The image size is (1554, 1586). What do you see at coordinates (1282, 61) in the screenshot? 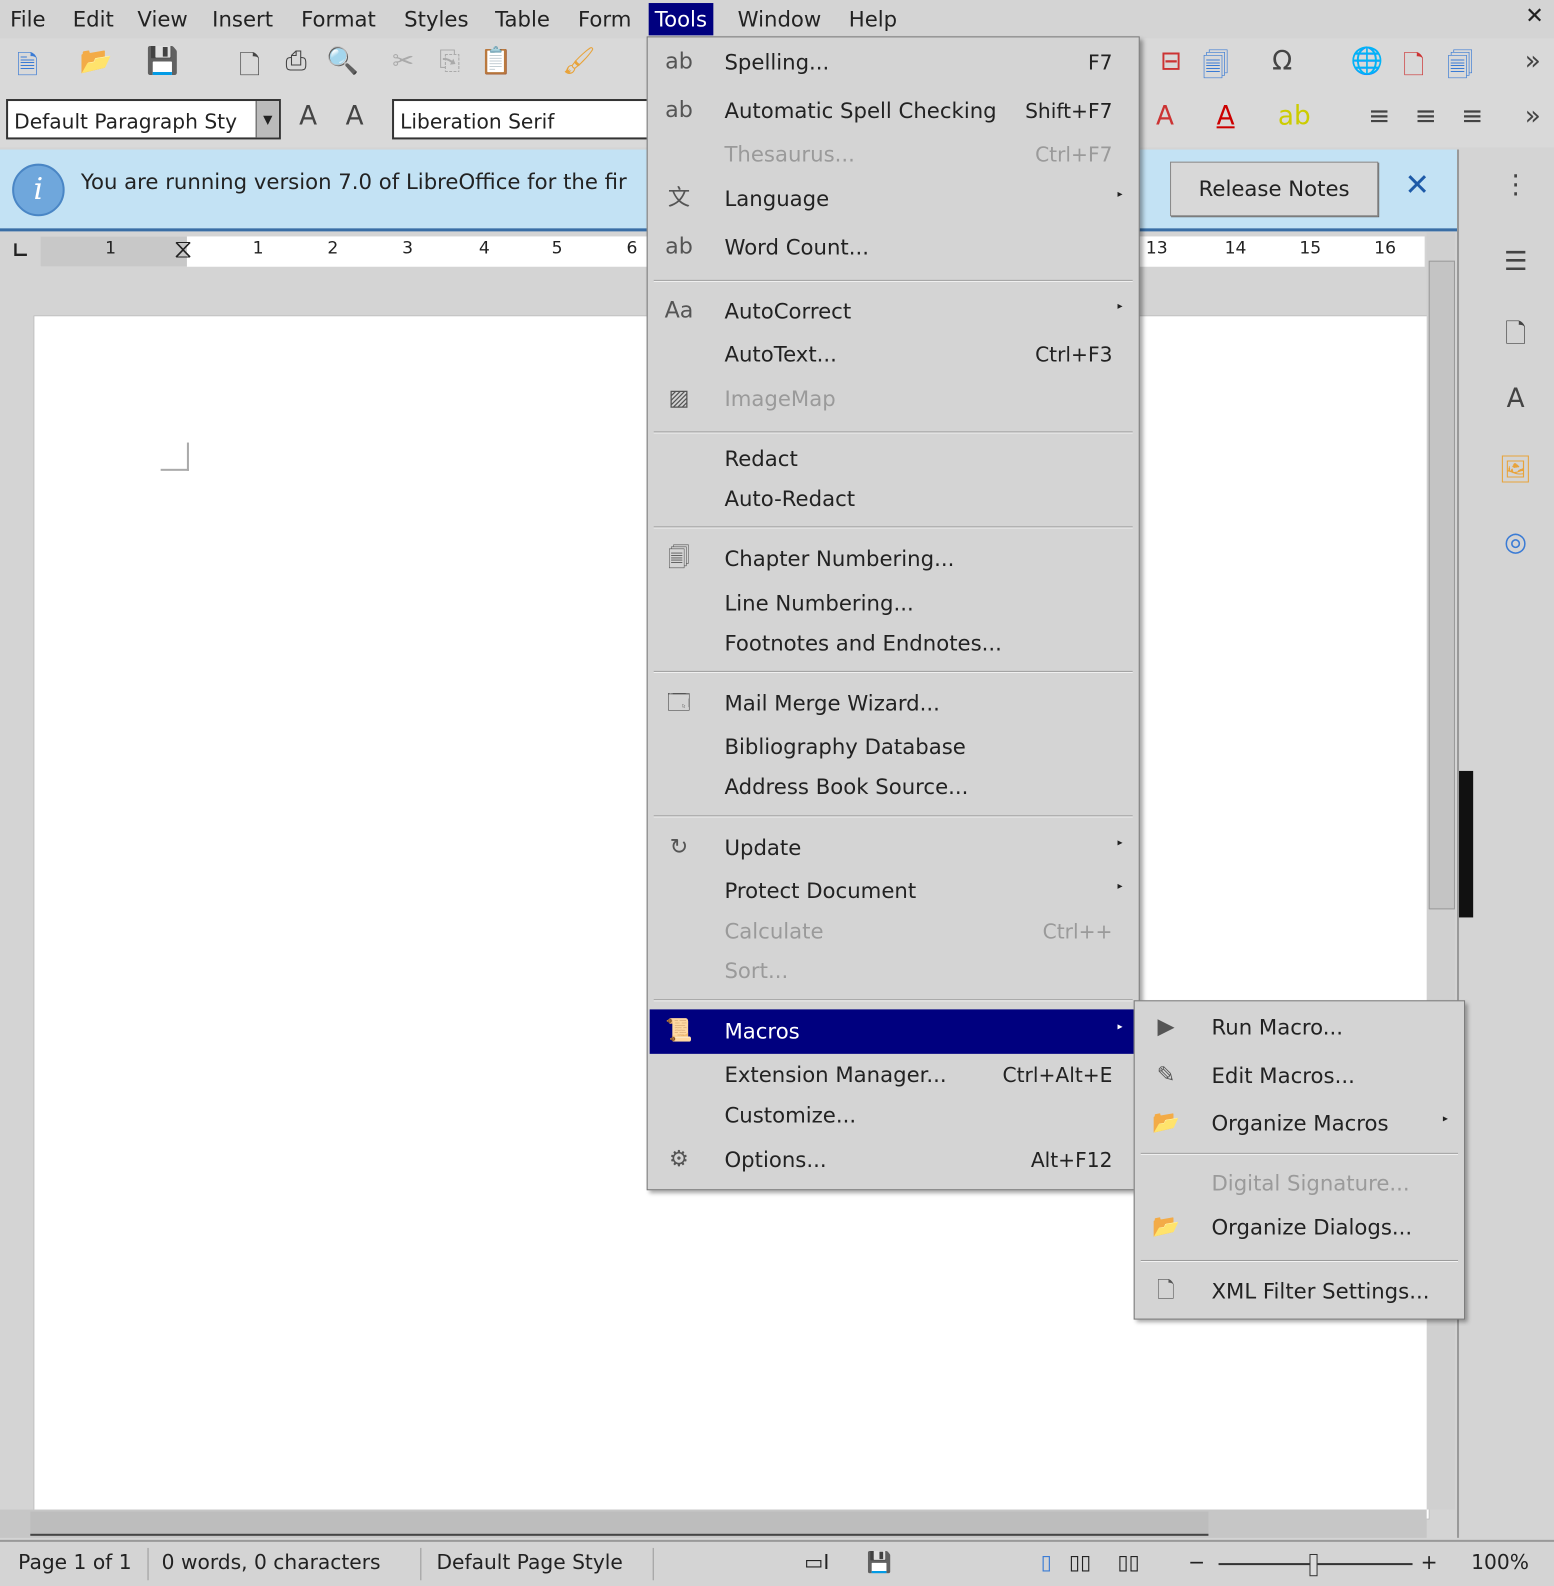
I see `special-character-icon: Ω` at bounding box center [1282, 61].